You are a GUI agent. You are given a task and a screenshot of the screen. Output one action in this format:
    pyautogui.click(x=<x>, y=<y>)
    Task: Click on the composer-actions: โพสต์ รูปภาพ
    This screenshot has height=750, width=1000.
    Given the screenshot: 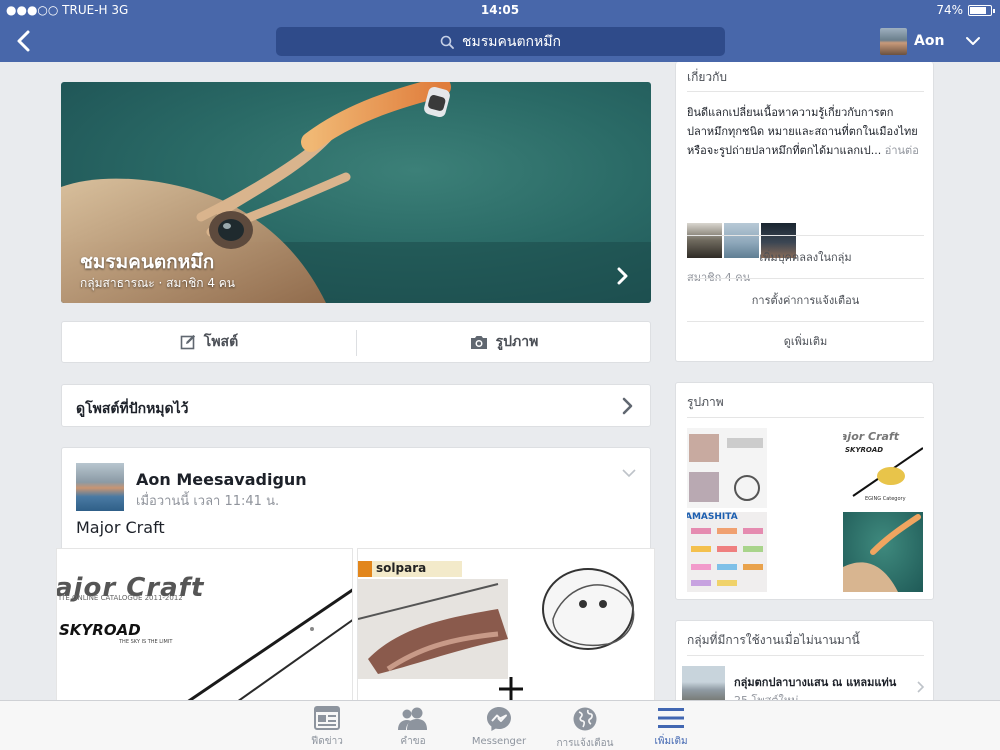 What is the action you would take?
    pyautogui.click(x=356, y=342)
    